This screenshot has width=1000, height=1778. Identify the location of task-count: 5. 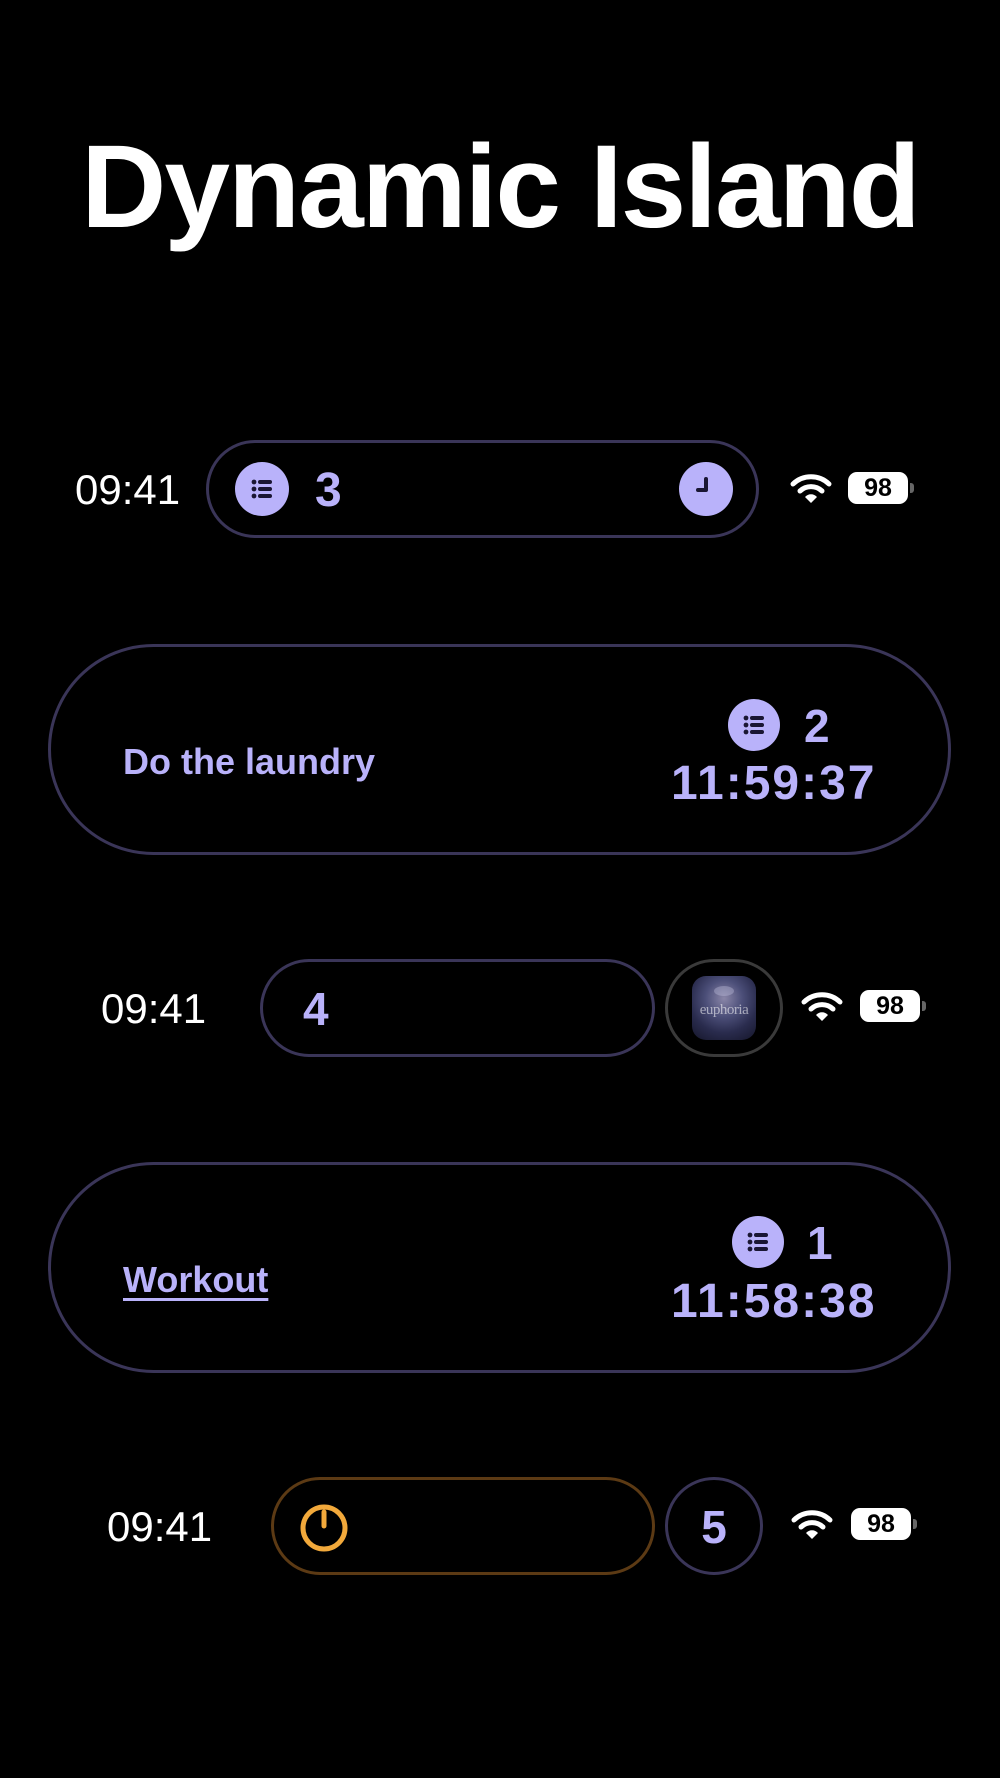
(714, 1527).